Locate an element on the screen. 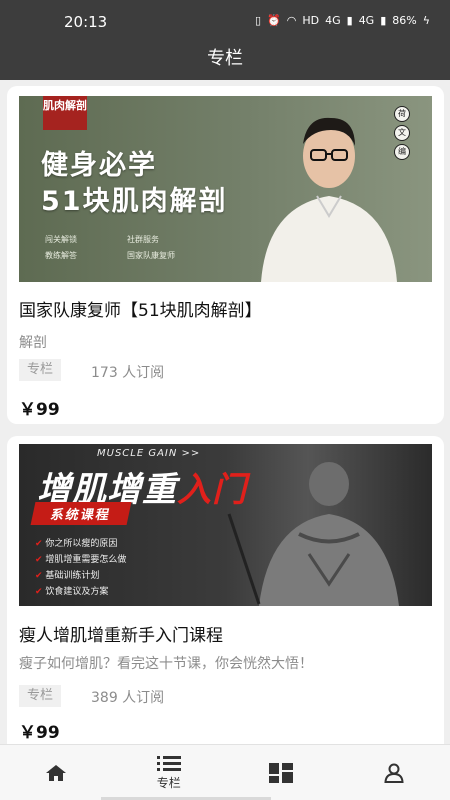 This screenshot has width=450, height=800. bottom-tab-bar: 专栏 is located at coordinates (225, 772).